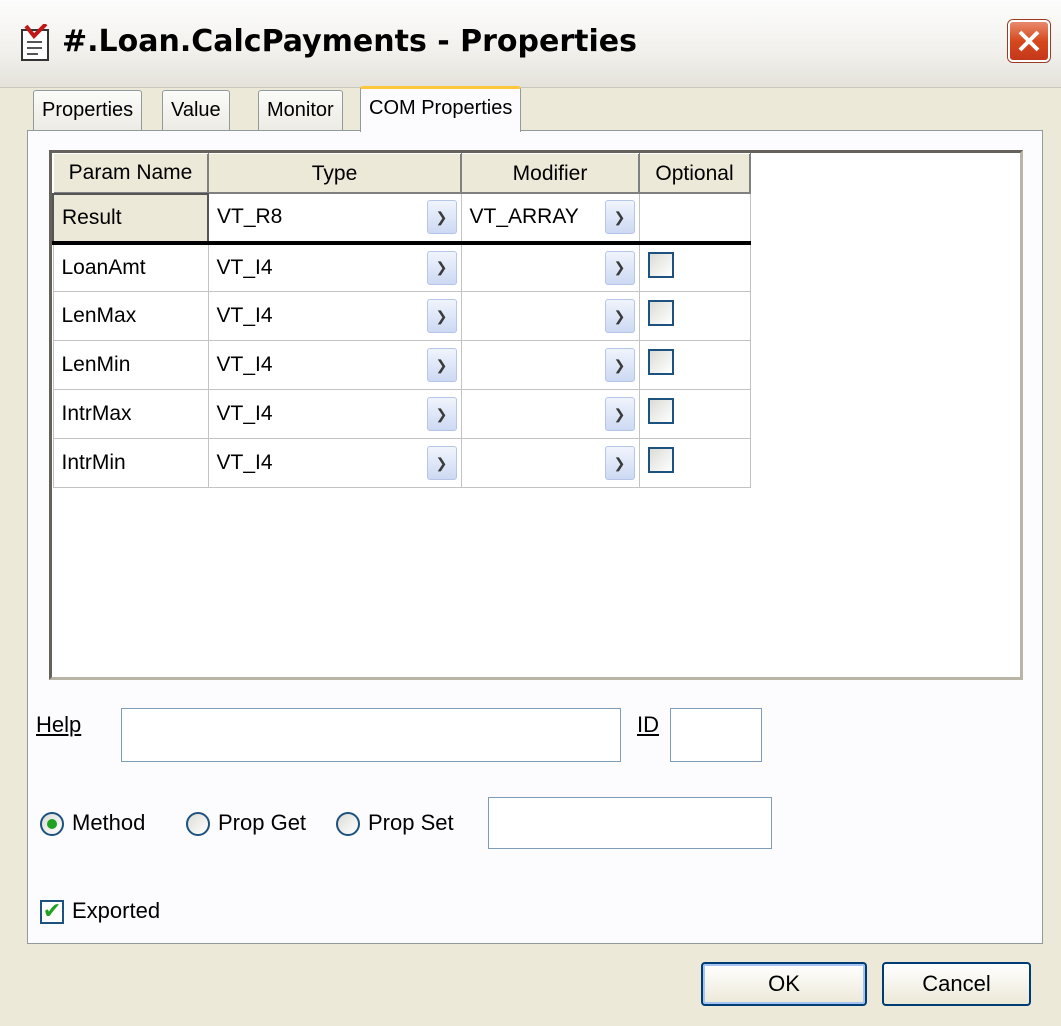 This screenshot has width=1061, height=1026. What do you see at coordinates (524, 217) in the screenshot?
I see `modifier-value: VT_ARRAY` at bounding box center [524, 217].